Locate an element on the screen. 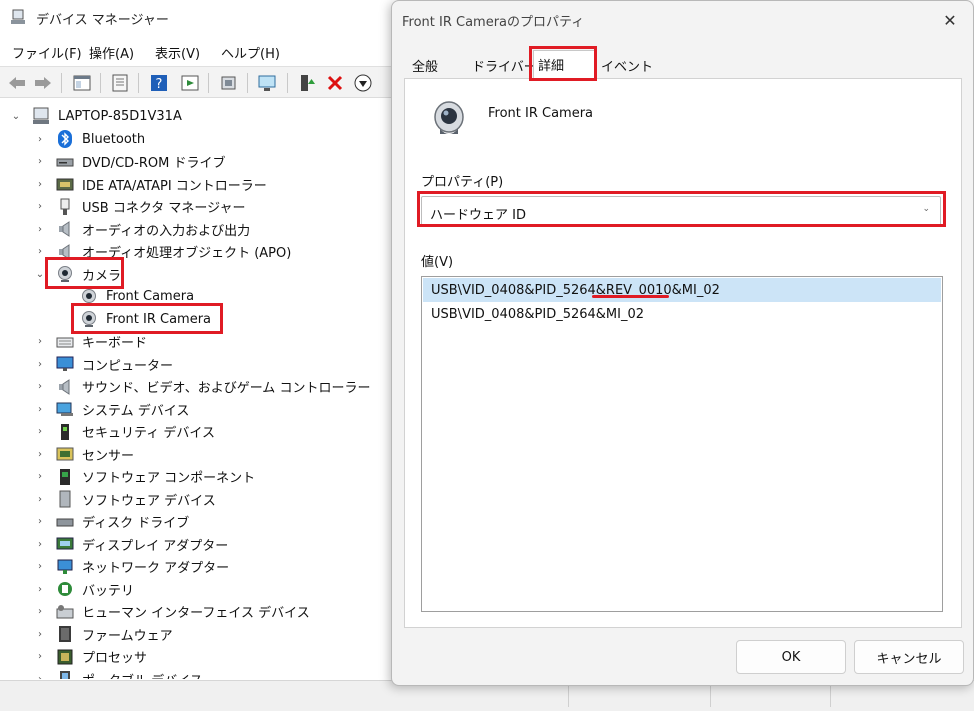  camera-icon is located at coordinates (449, 117).